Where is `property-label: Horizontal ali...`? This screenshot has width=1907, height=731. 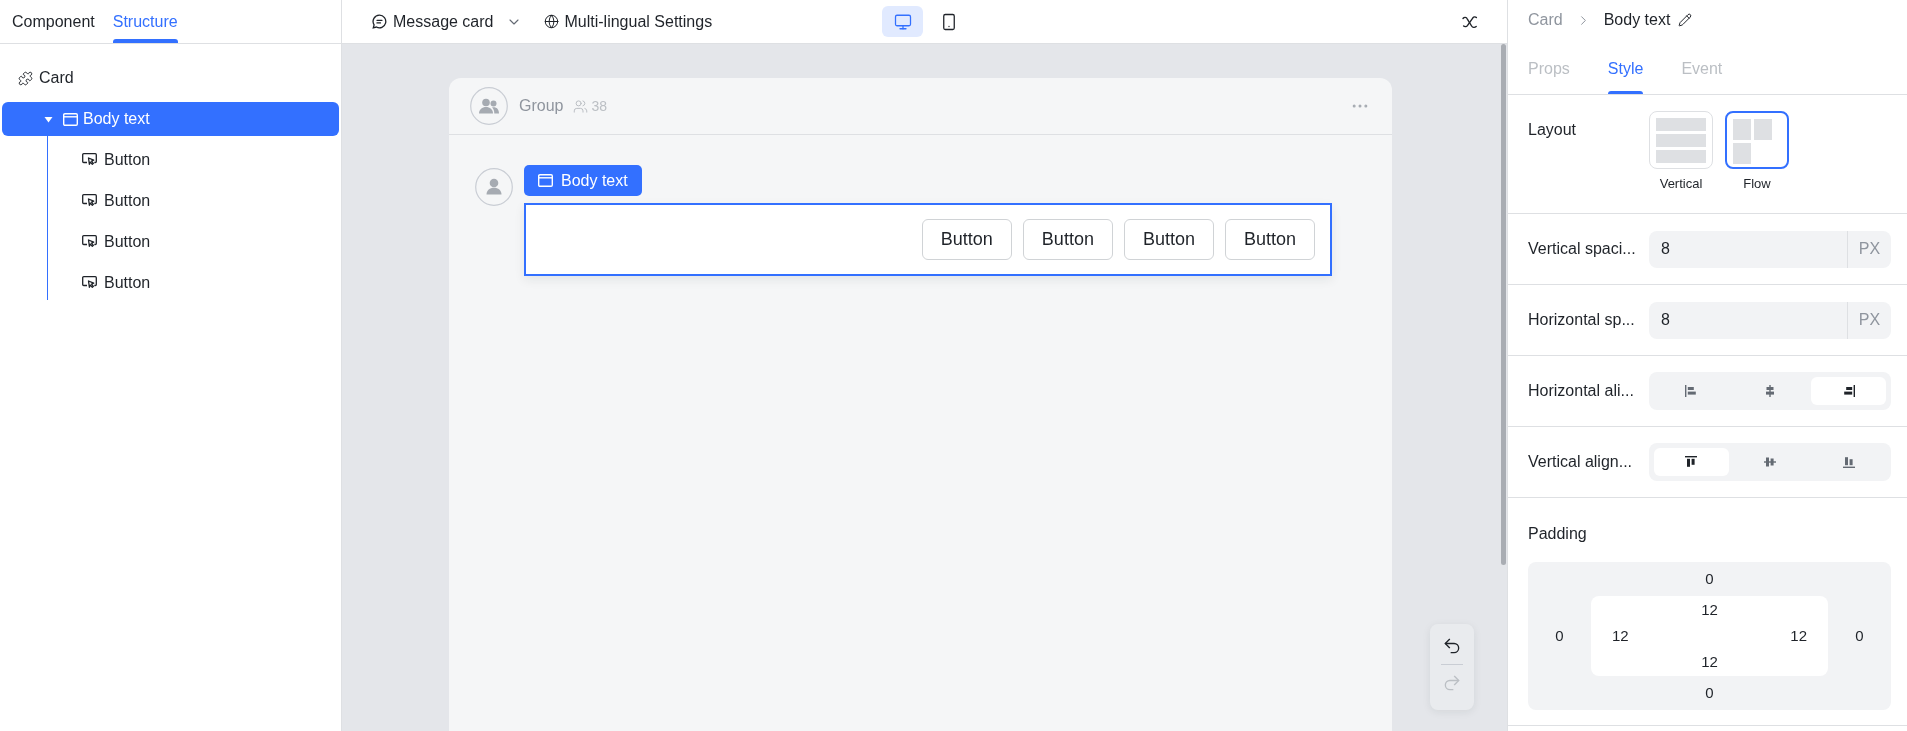 property-label: Horizontal ali... is located at coordinates (1581, 391).